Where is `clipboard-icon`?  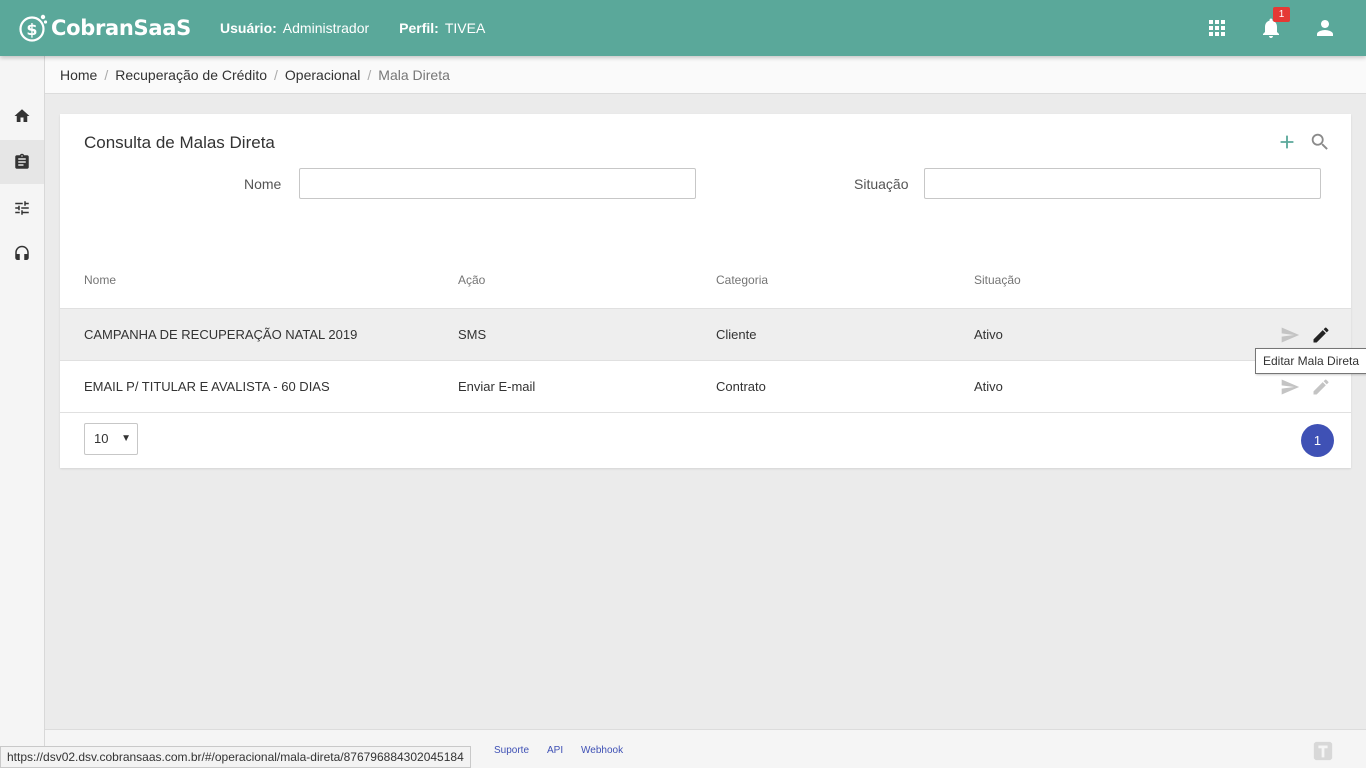
clipboard-icon is located at coordinates (22, 161).